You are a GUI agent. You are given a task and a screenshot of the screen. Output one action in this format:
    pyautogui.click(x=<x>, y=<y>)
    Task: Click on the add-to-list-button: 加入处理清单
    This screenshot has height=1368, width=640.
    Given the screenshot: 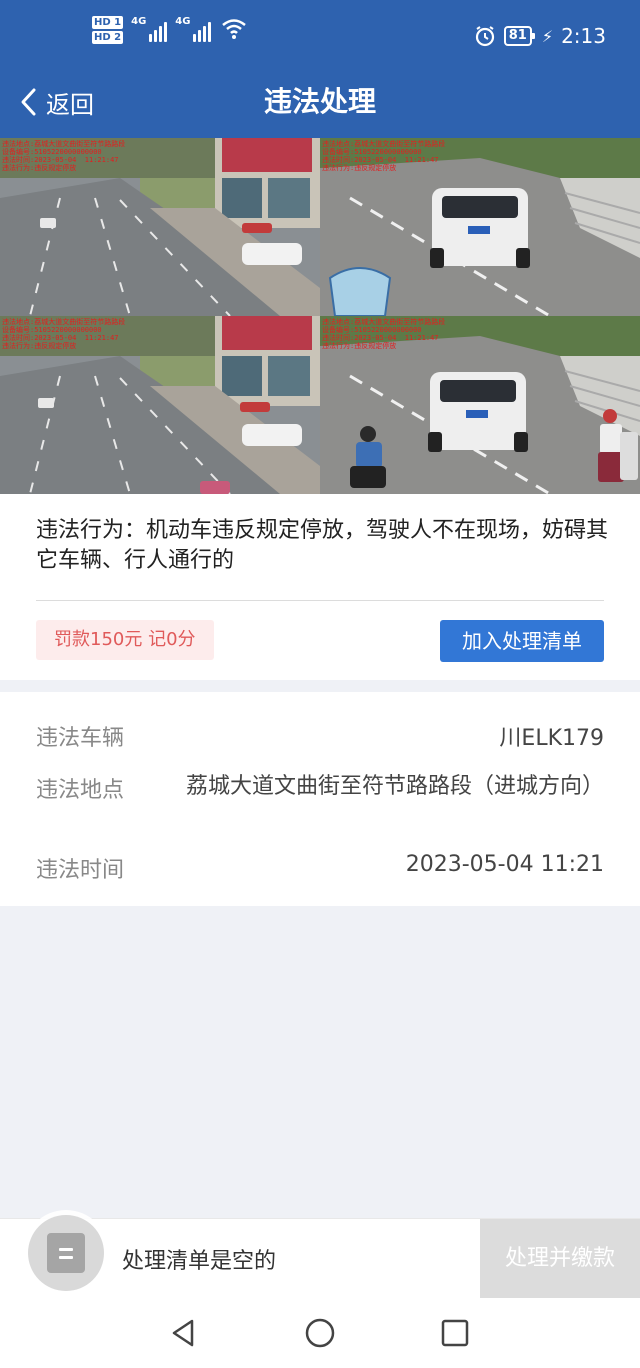 What is the action you would take?
    pyautogui.click(x=522, y=641)
    